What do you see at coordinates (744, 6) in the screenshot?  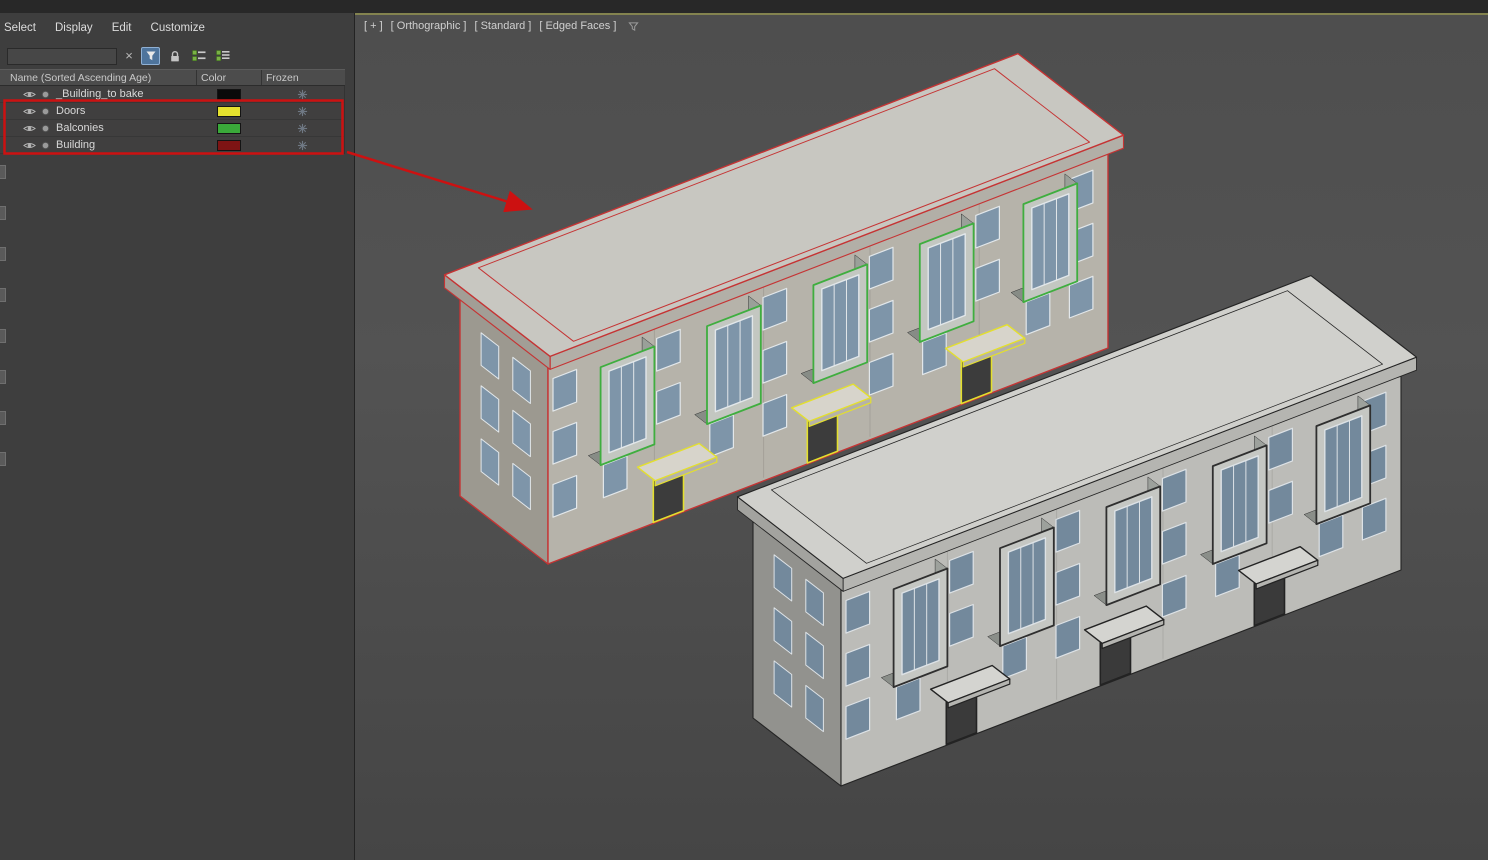 I see `title-strip` at bounding box center [744, 6].